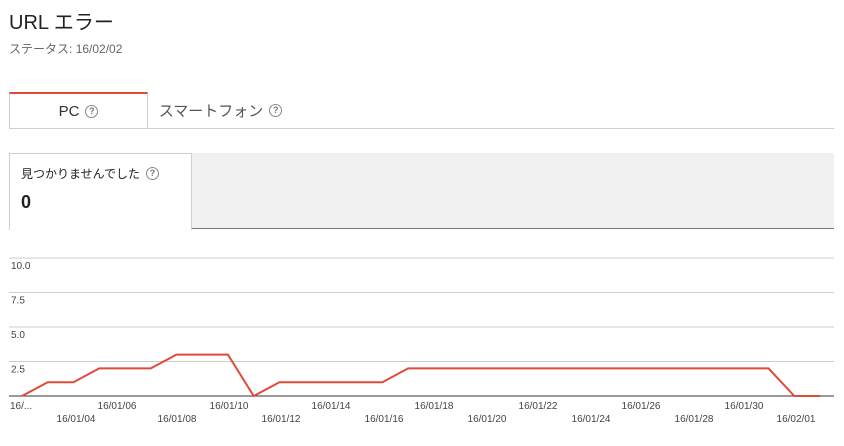 The height and width of the screenshot is (446, 844). Describe the element at coordinates (69, 111) in the screenshot. I see `tab-pc-label: PC` at that location.